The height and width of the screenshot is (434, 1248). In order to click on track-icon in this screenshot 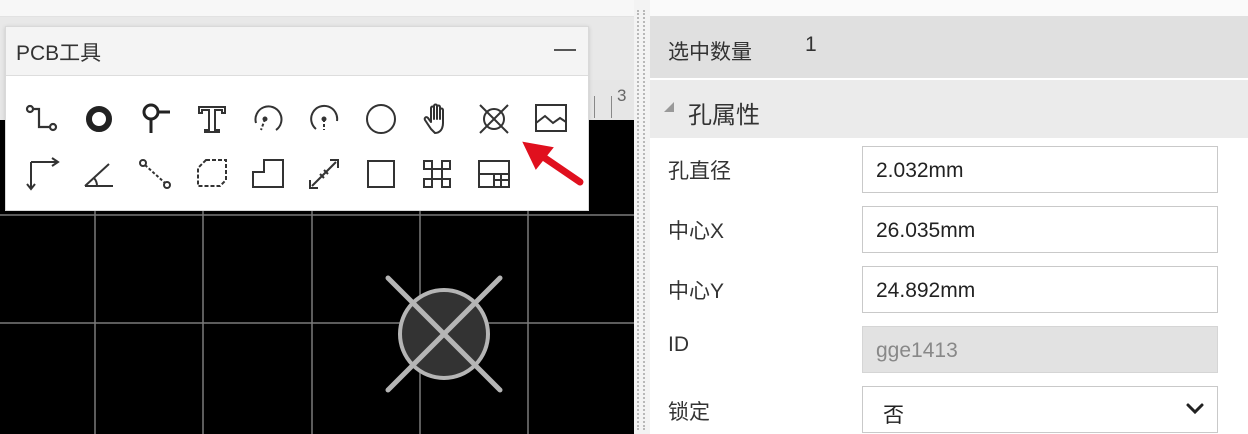, I will do `click(43, 119)`.